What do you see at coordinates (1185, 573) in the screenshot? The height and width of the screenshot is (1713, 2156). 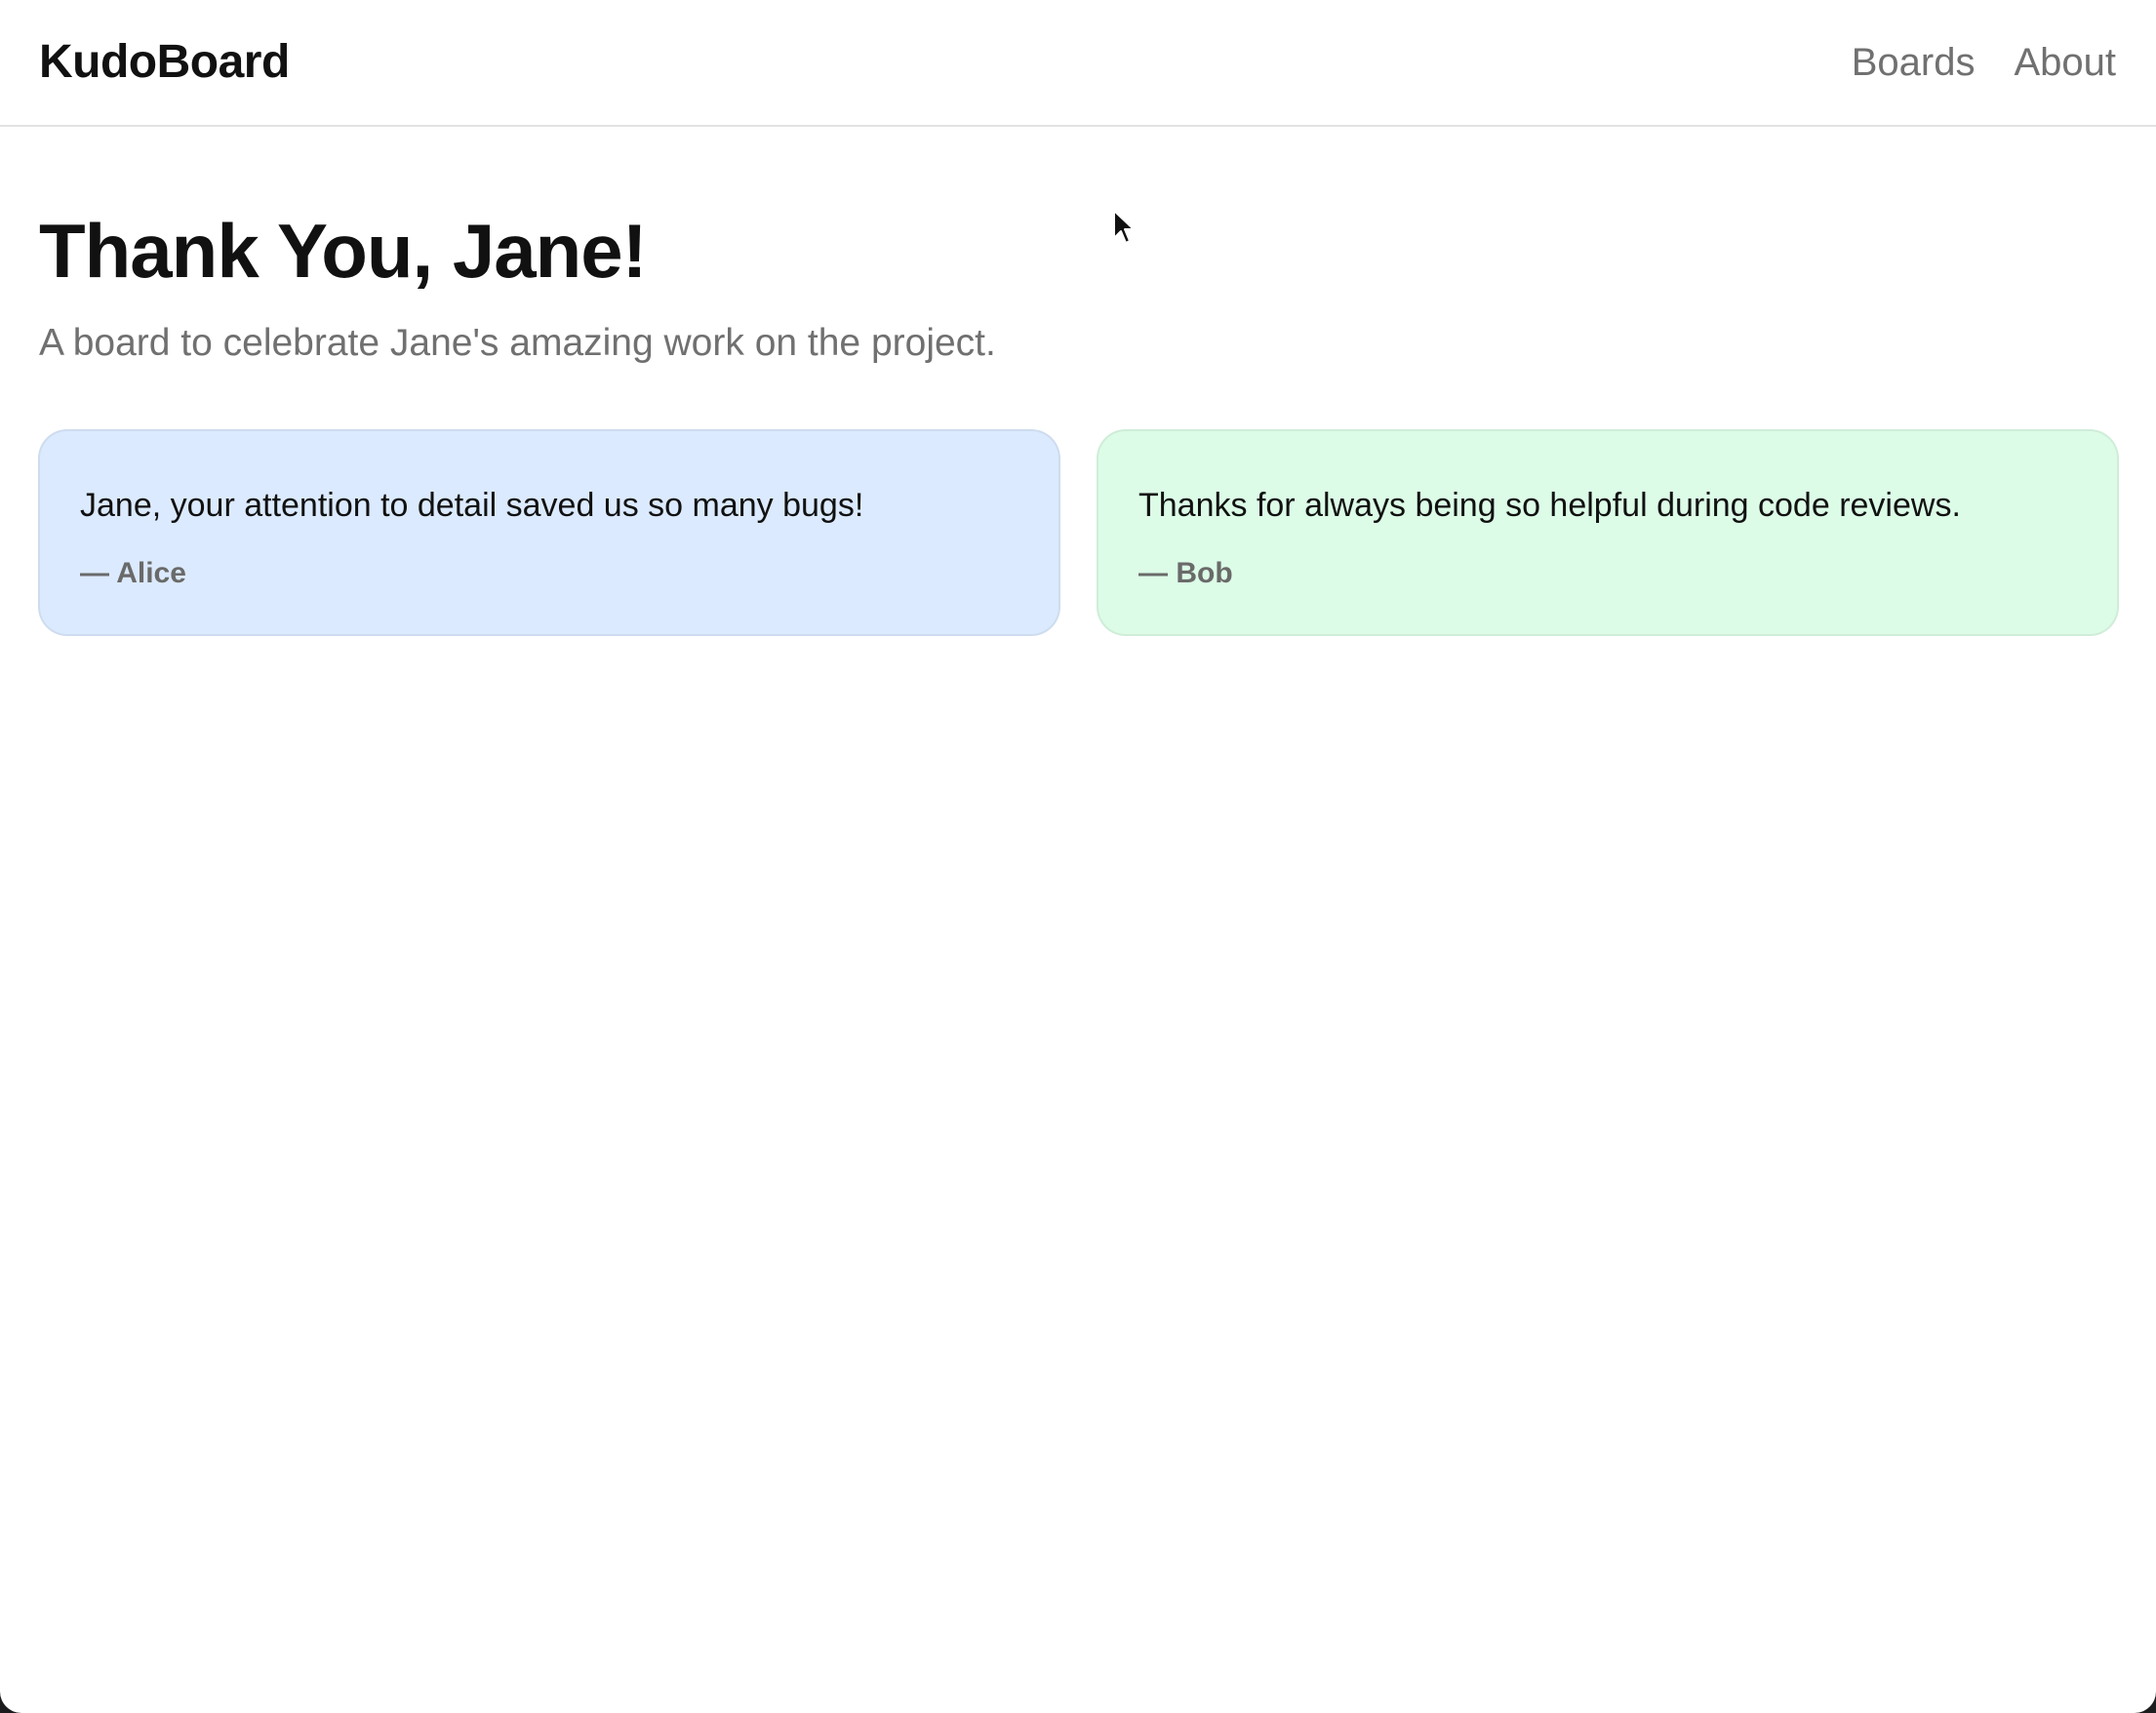 I see `kudos-card-author: — Bob` at bounding box center [1185, 573].